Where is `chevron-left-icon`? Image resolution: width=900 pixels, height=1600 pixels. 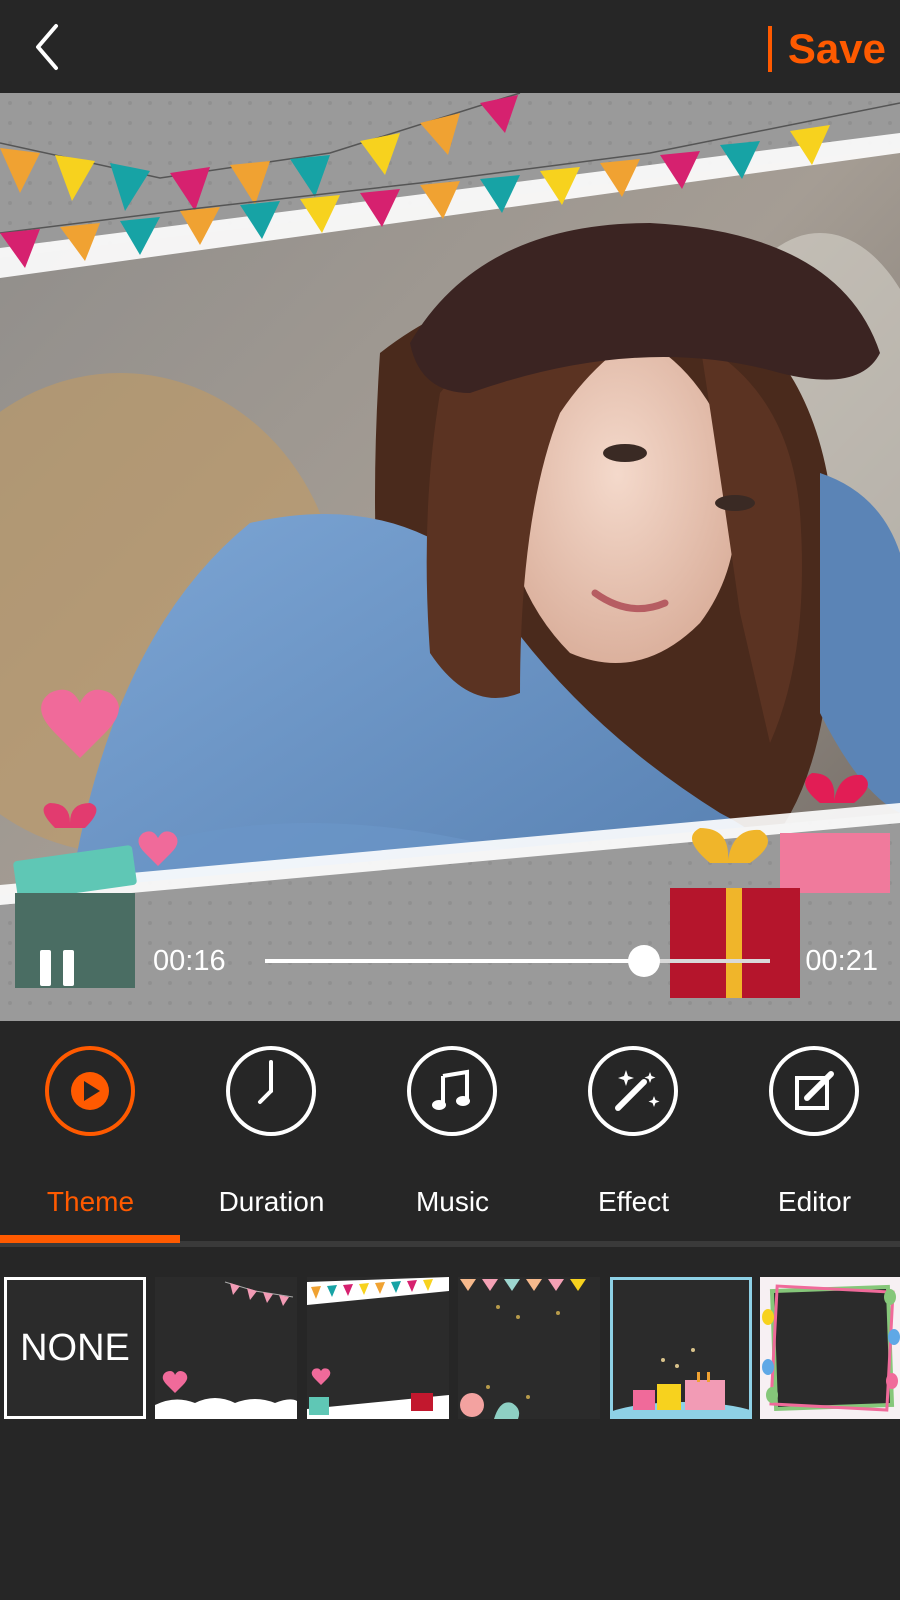 chevron-left-icon is located at coordinates (47, 47).